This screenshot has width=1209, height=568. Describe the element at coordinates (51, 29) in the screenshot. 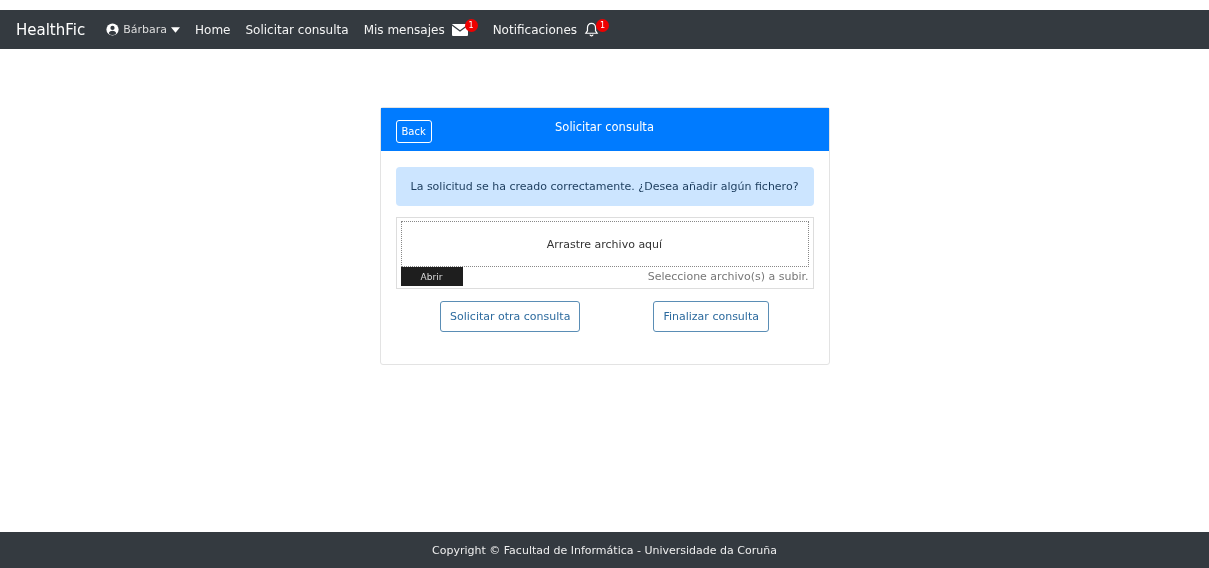

I see `brand-link: HealthFic` at that location.